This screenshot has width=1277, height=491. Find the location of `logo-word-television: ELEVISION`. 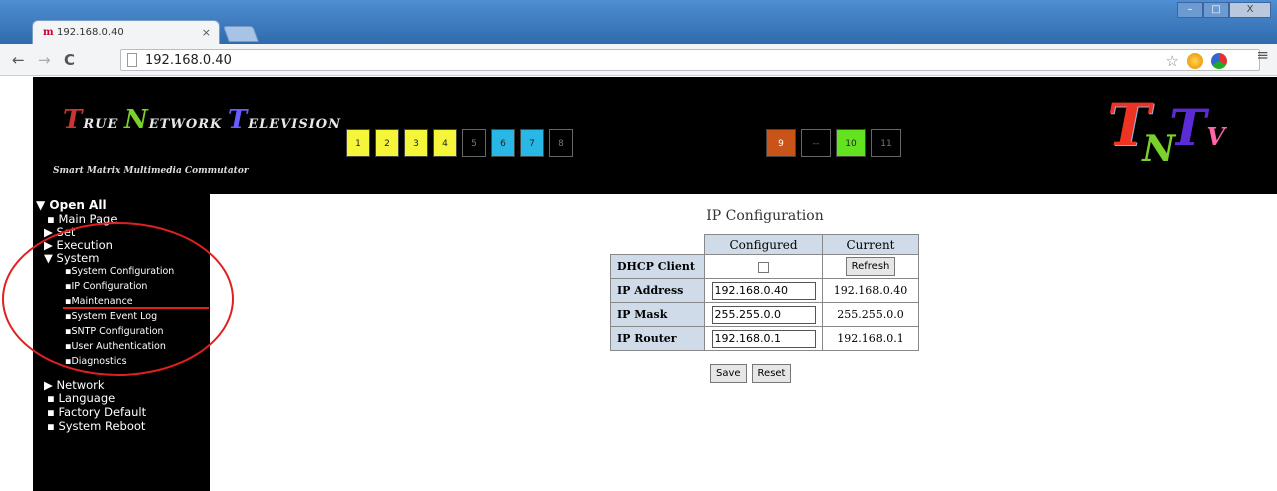

logo-word-television: ELEVISION is located at coordinates (295, 124).